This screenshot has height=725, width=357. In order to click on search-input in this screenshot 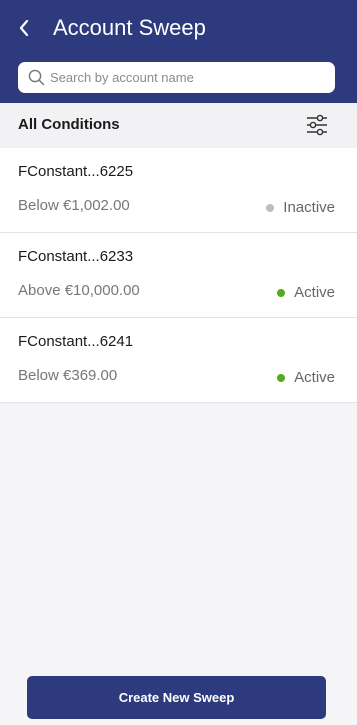, I will do `click(189, 77)`.